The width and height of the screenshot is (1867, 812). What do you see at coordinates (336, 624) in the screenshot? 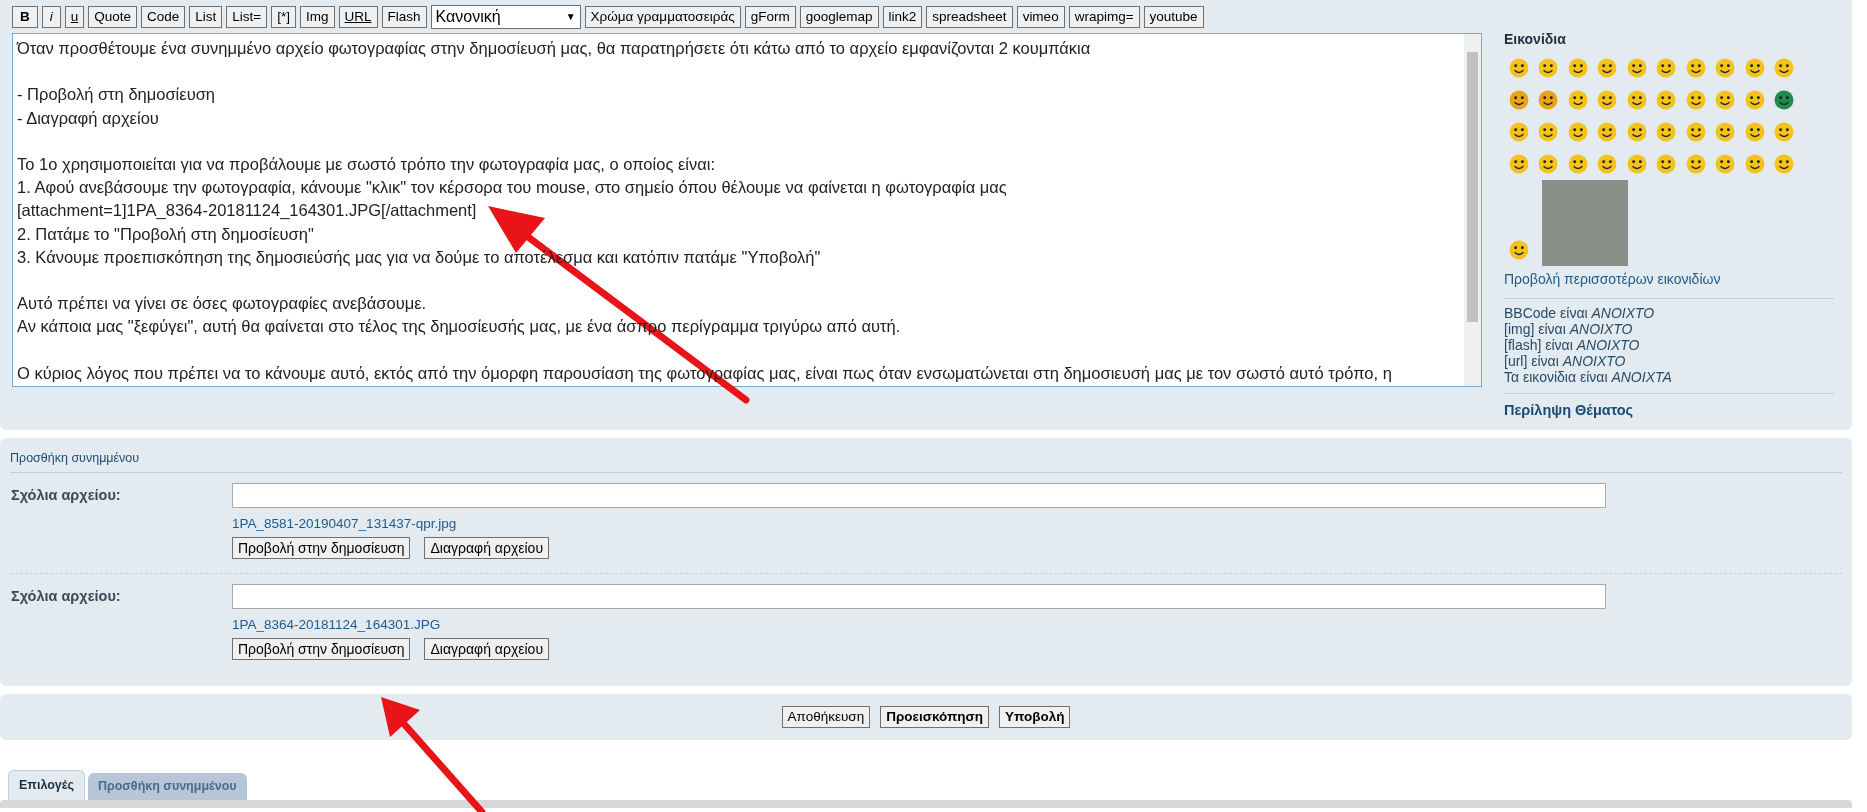
I see `attachment-filename-link: 1PA_8364-20181124_164301.JPG` at bounding box center [336, 624].